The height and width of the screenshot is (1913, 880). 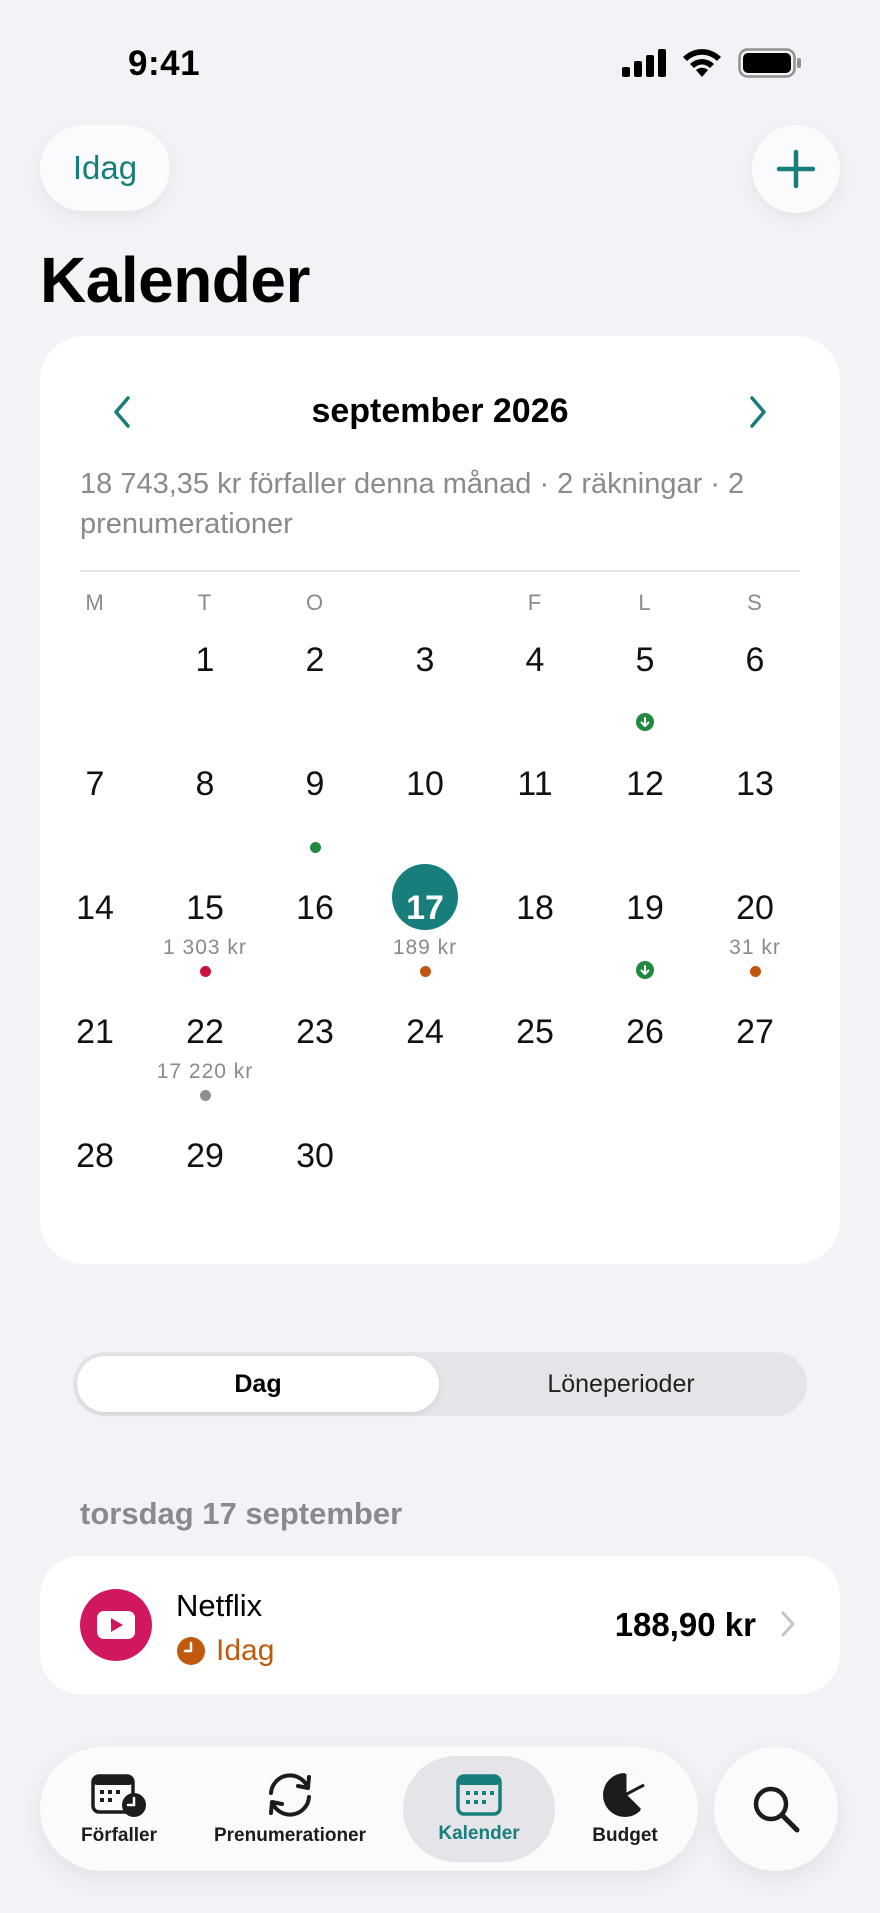 What do you see at coordinates (645, 1074) in the screenshot?
I see `calendar-day-26: 26` at bounding box center [645, 1074].